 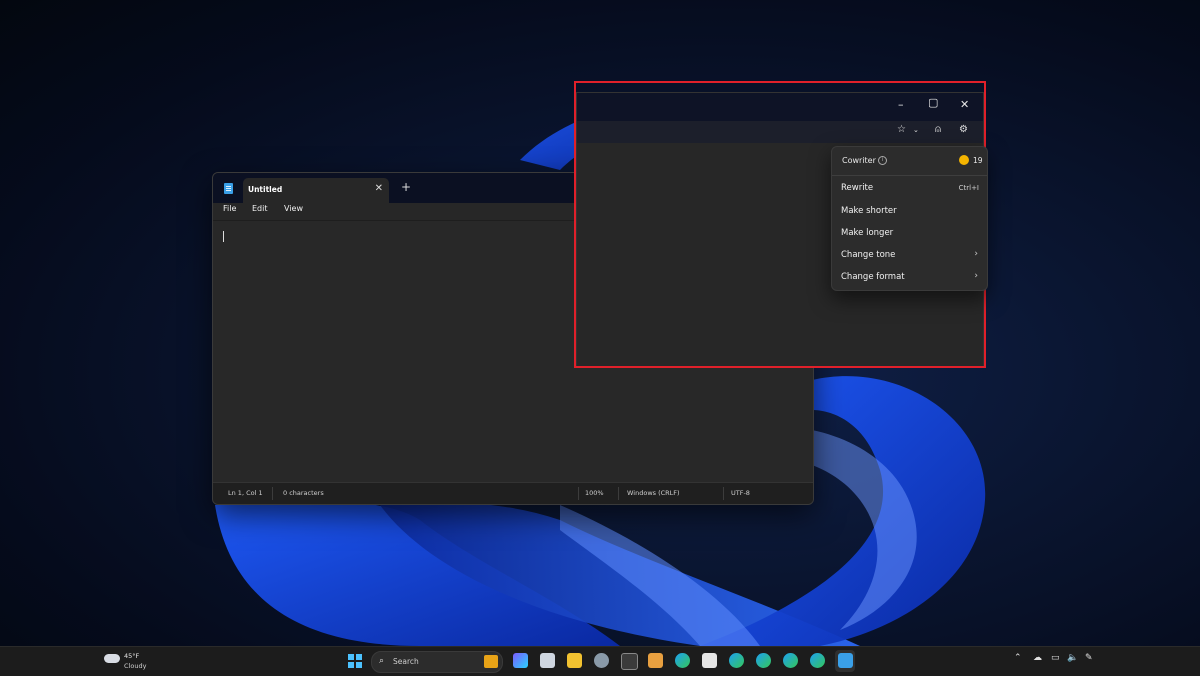 What do you see at coordinates (265, 189) in the screenshot?
I see `tab-title: Untitled` at bounding box center [265, 189].